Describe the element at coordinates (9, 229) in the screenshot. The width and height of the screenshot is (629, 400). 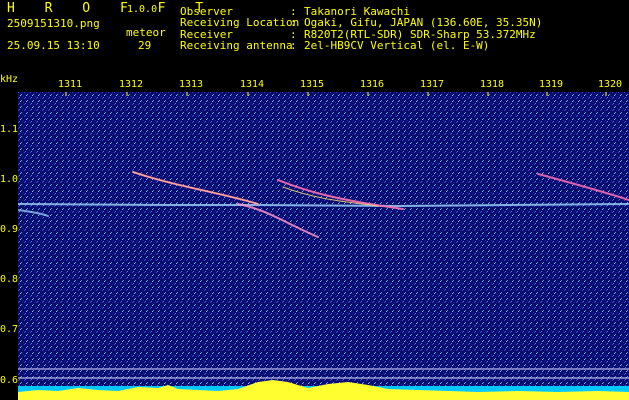
I see `y-tick-label: 0.9` at that location.